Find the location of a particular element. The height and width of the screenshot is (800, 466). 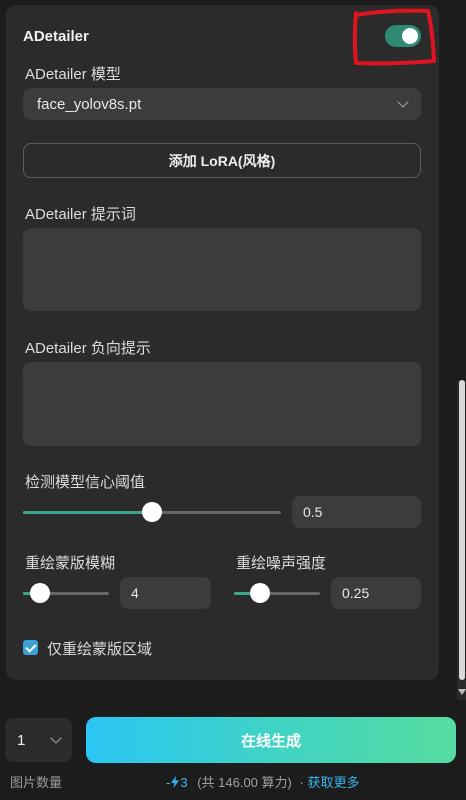

prompt-label: ADetailer 提示词 is located at coordinates (80, 214).